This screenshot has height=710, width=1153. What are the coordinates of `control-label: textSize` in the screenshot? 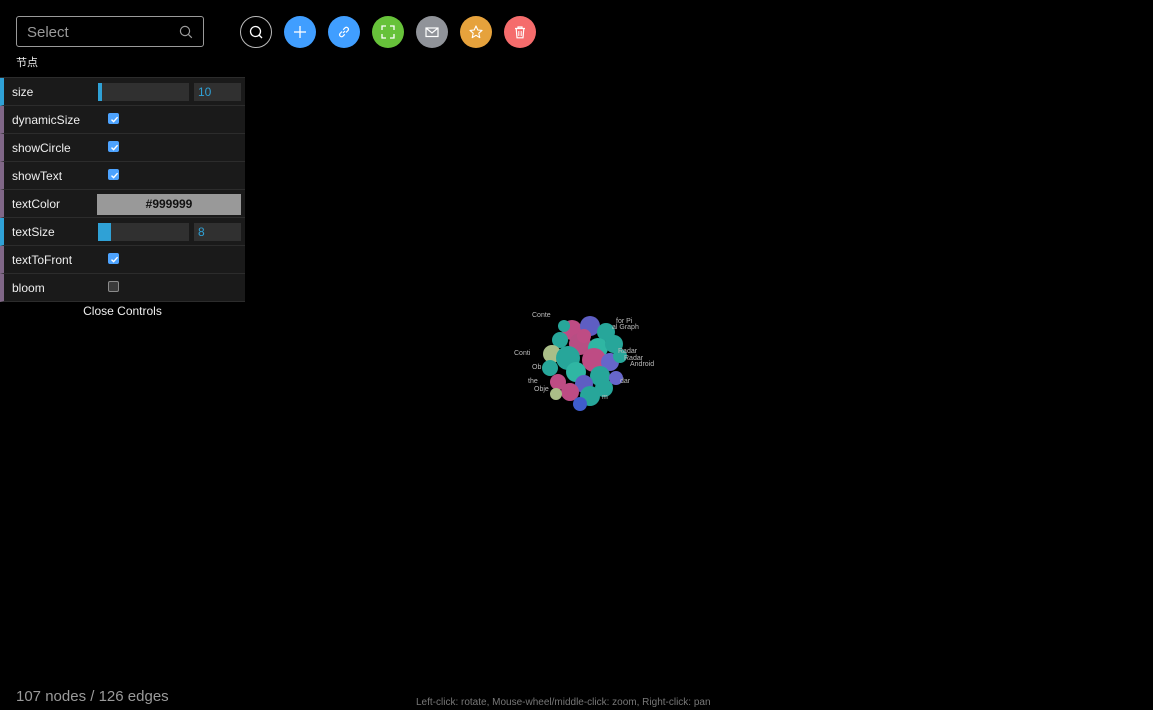 It's located at (33, 232).